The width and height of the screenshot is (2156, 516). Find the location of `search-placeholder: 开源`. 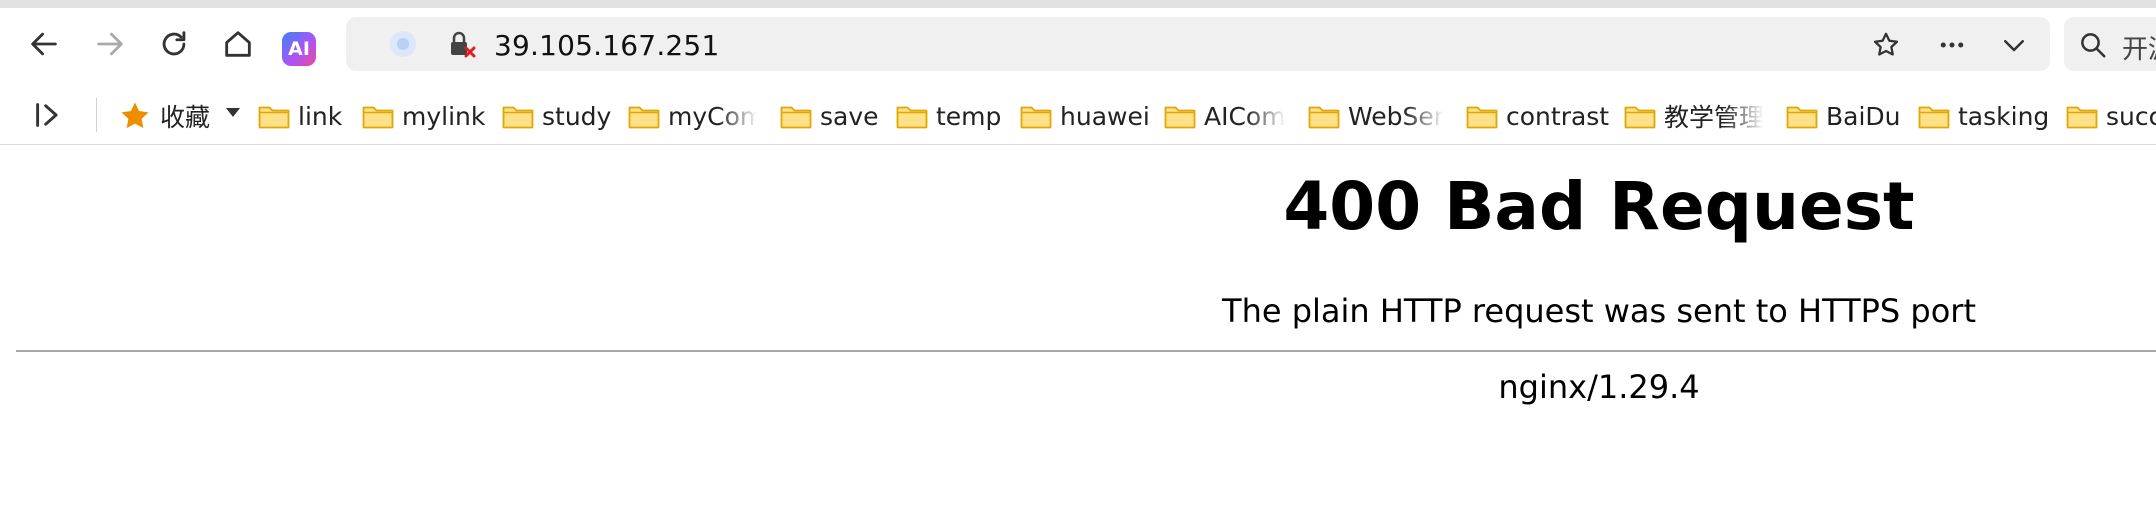

search-placeholder: 开源 is located at coordinates (2139, 50).